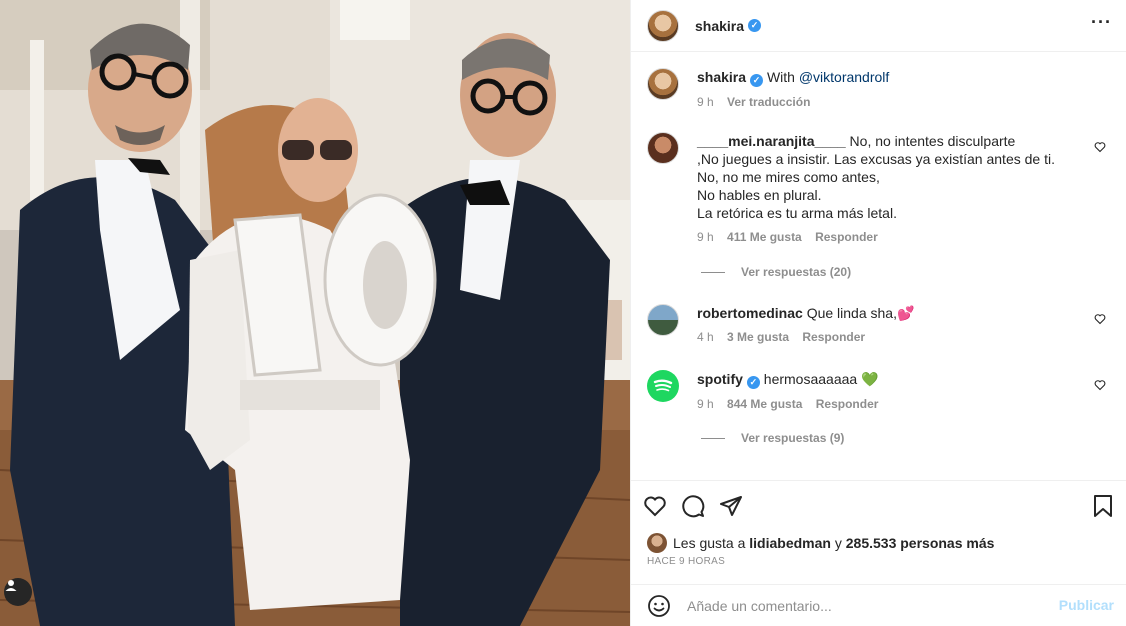  I want to click on likes-conj: y, so click(838, 543).